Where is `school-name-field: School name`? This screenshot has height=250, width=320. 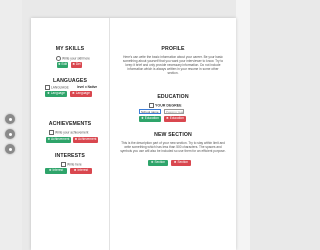
school-name-field: School name is located at coordinates (150, 111).